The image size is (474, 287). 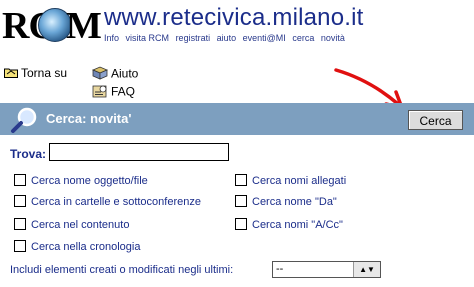 What do you see at coordinates (116, 202) in the screenshot?
I see `option-label: Cerca in cartelle e sottoconferenze` at bounding box center [116, 202].